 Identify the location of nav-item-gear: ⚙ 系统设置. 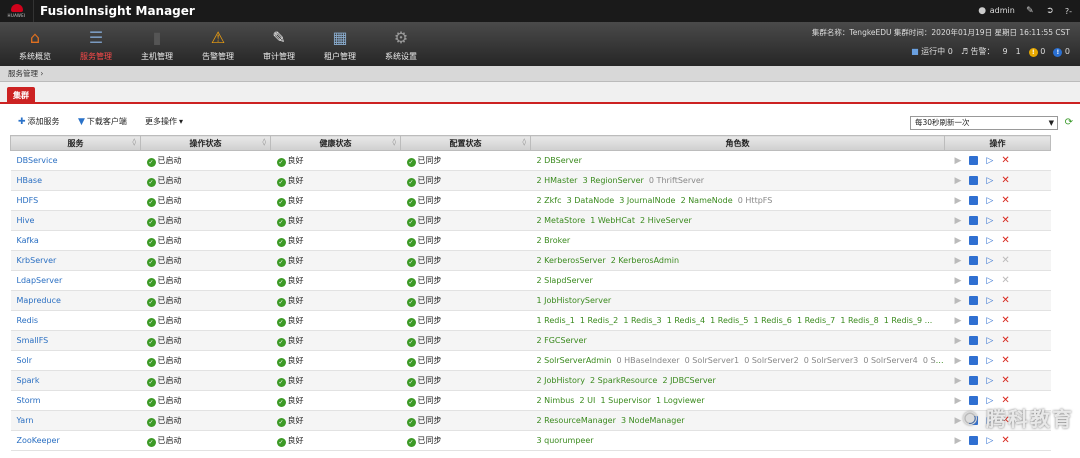
(401, 44).